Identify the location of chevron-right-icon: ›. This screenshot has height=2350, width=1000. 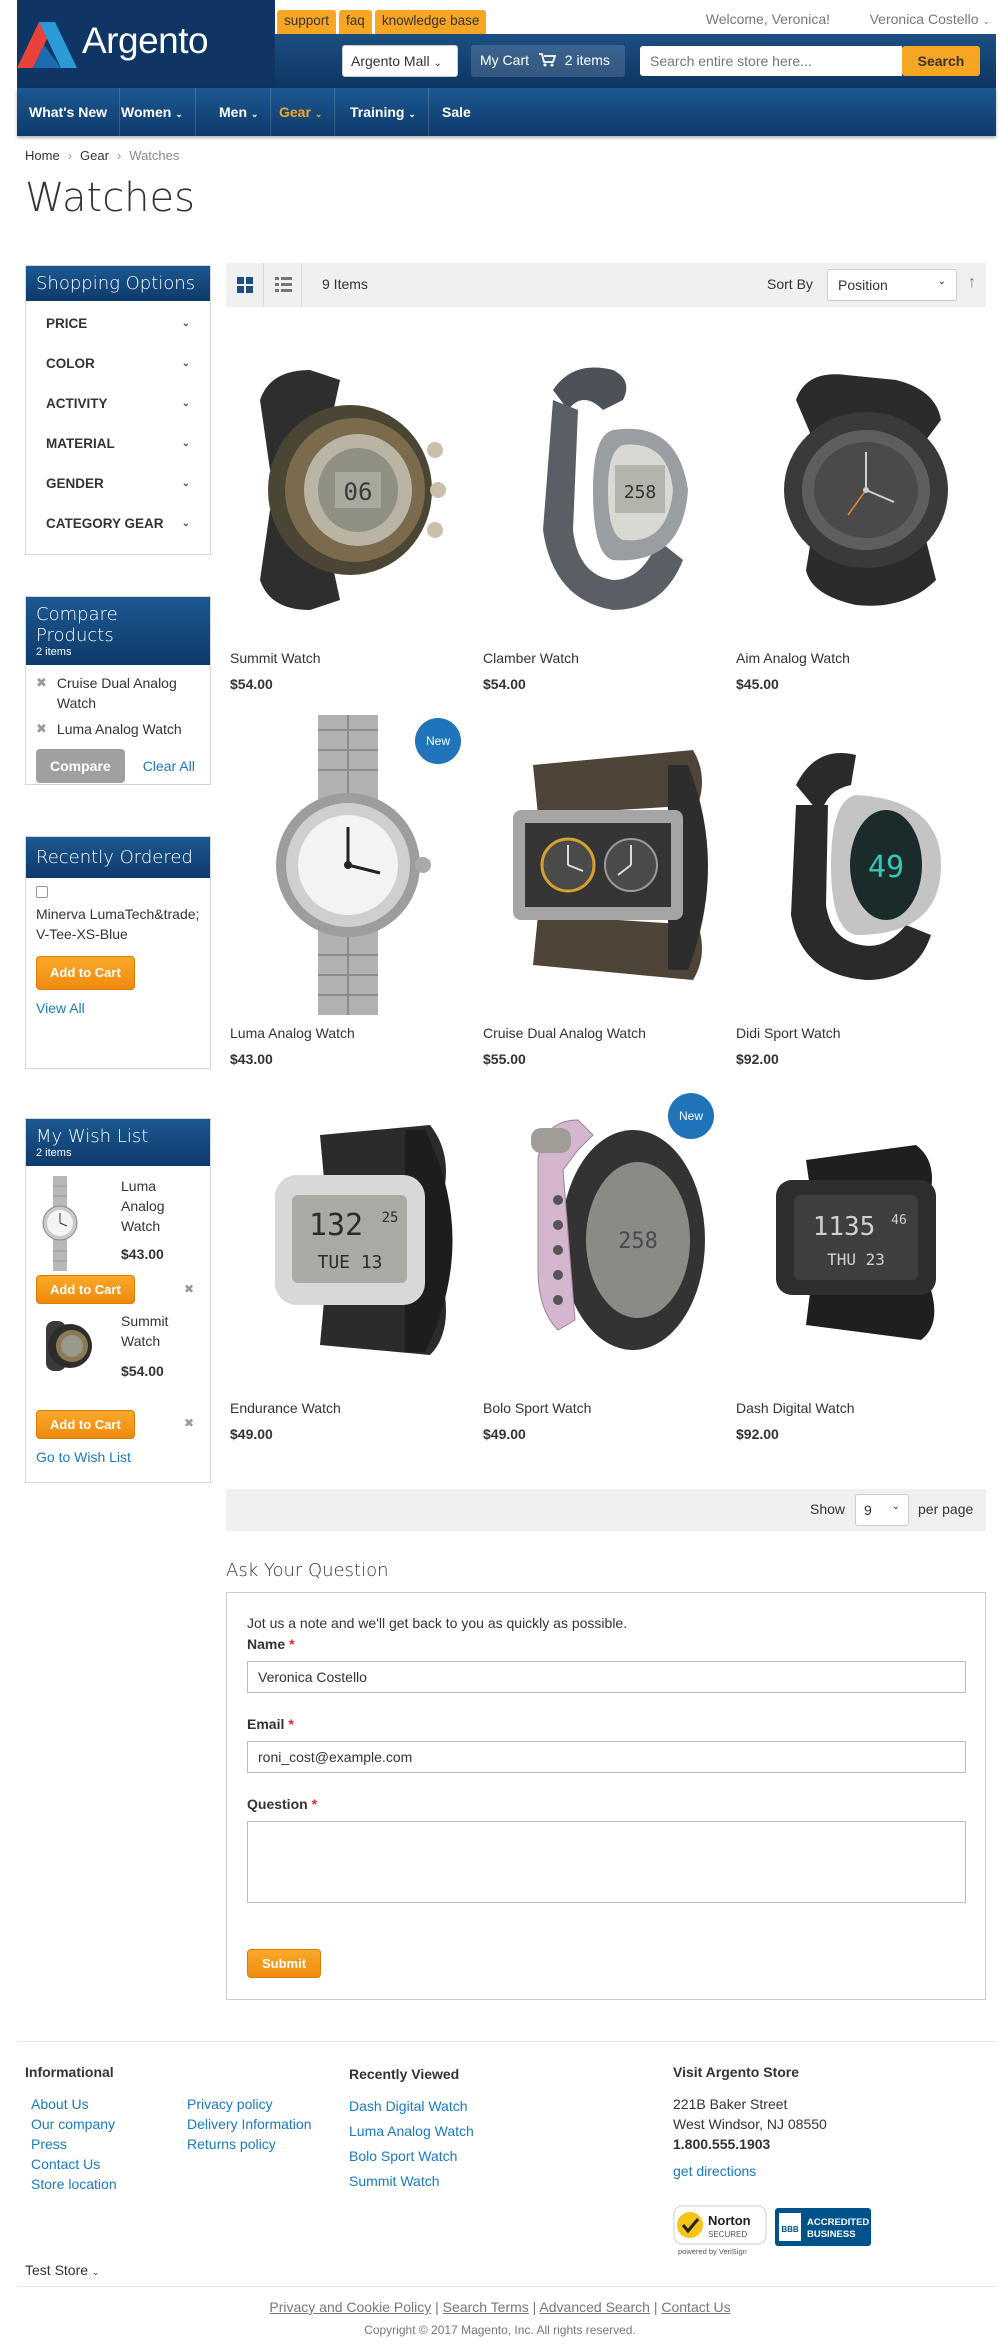
(119, 155).